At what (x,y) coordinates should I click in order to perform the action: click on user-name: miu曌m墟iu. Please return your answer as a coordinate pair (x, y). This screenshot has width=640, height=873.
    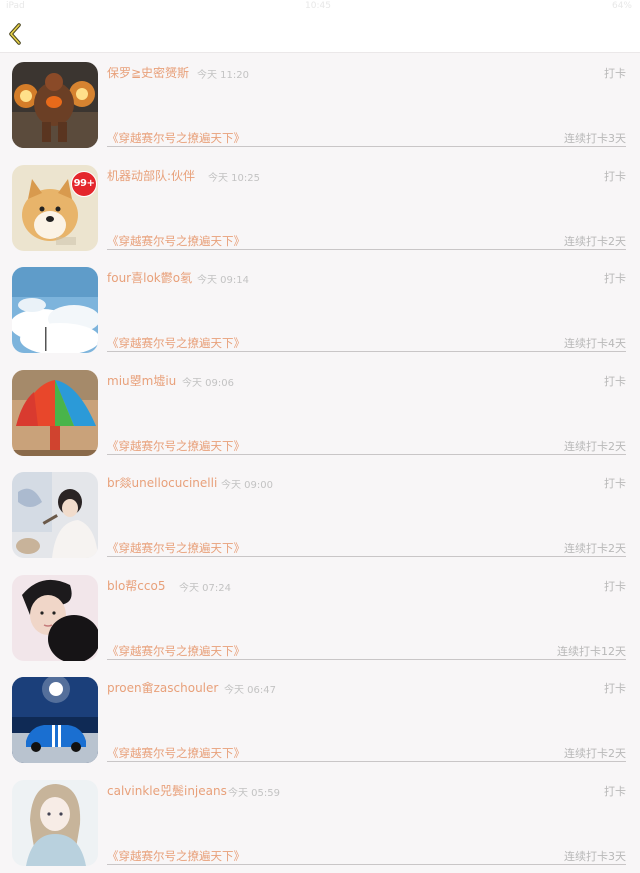
    Looking at the image, I should click on (141, 380).